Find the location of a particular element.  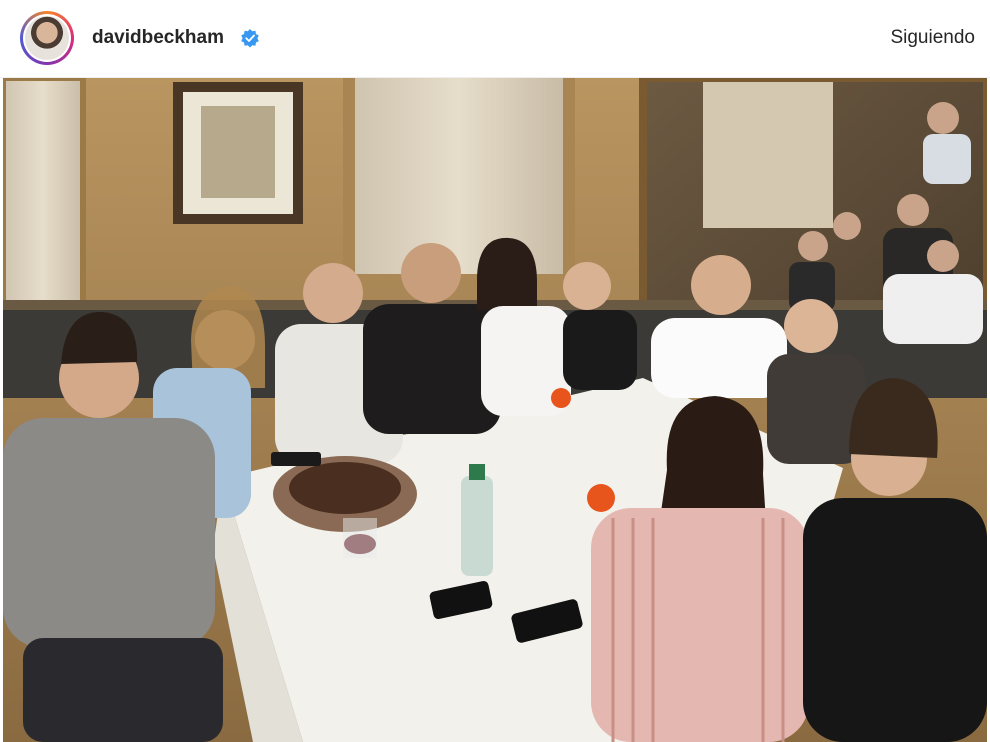

username-link: davidbeckham is located at coordinates (158, 38).